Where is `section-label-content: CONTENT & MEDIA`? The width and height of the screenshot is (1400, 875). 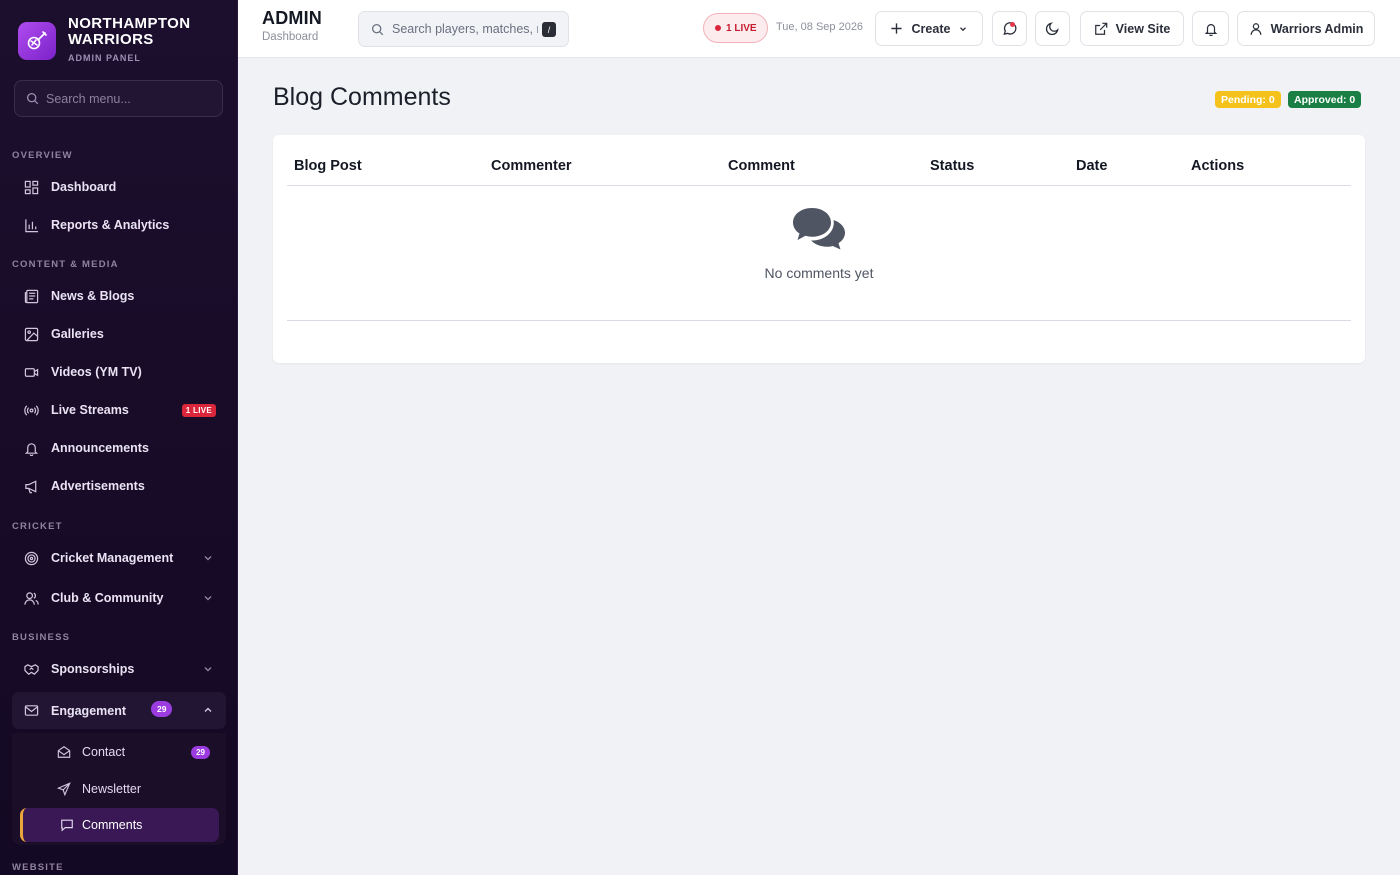
section-label-content: CONTENT & MEDIA is located at coordinates (65, 264).